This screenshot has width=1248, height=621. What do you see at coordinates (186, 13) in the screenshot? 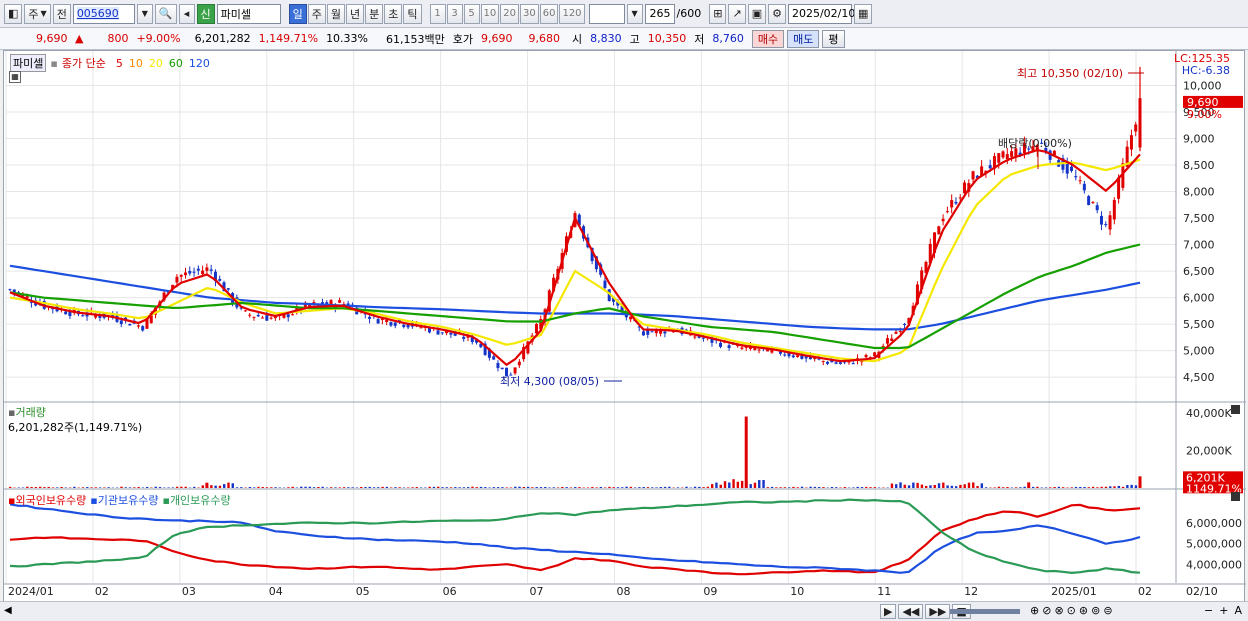
I see `speaker-icon: ◂` at bounding box center [186, 13].